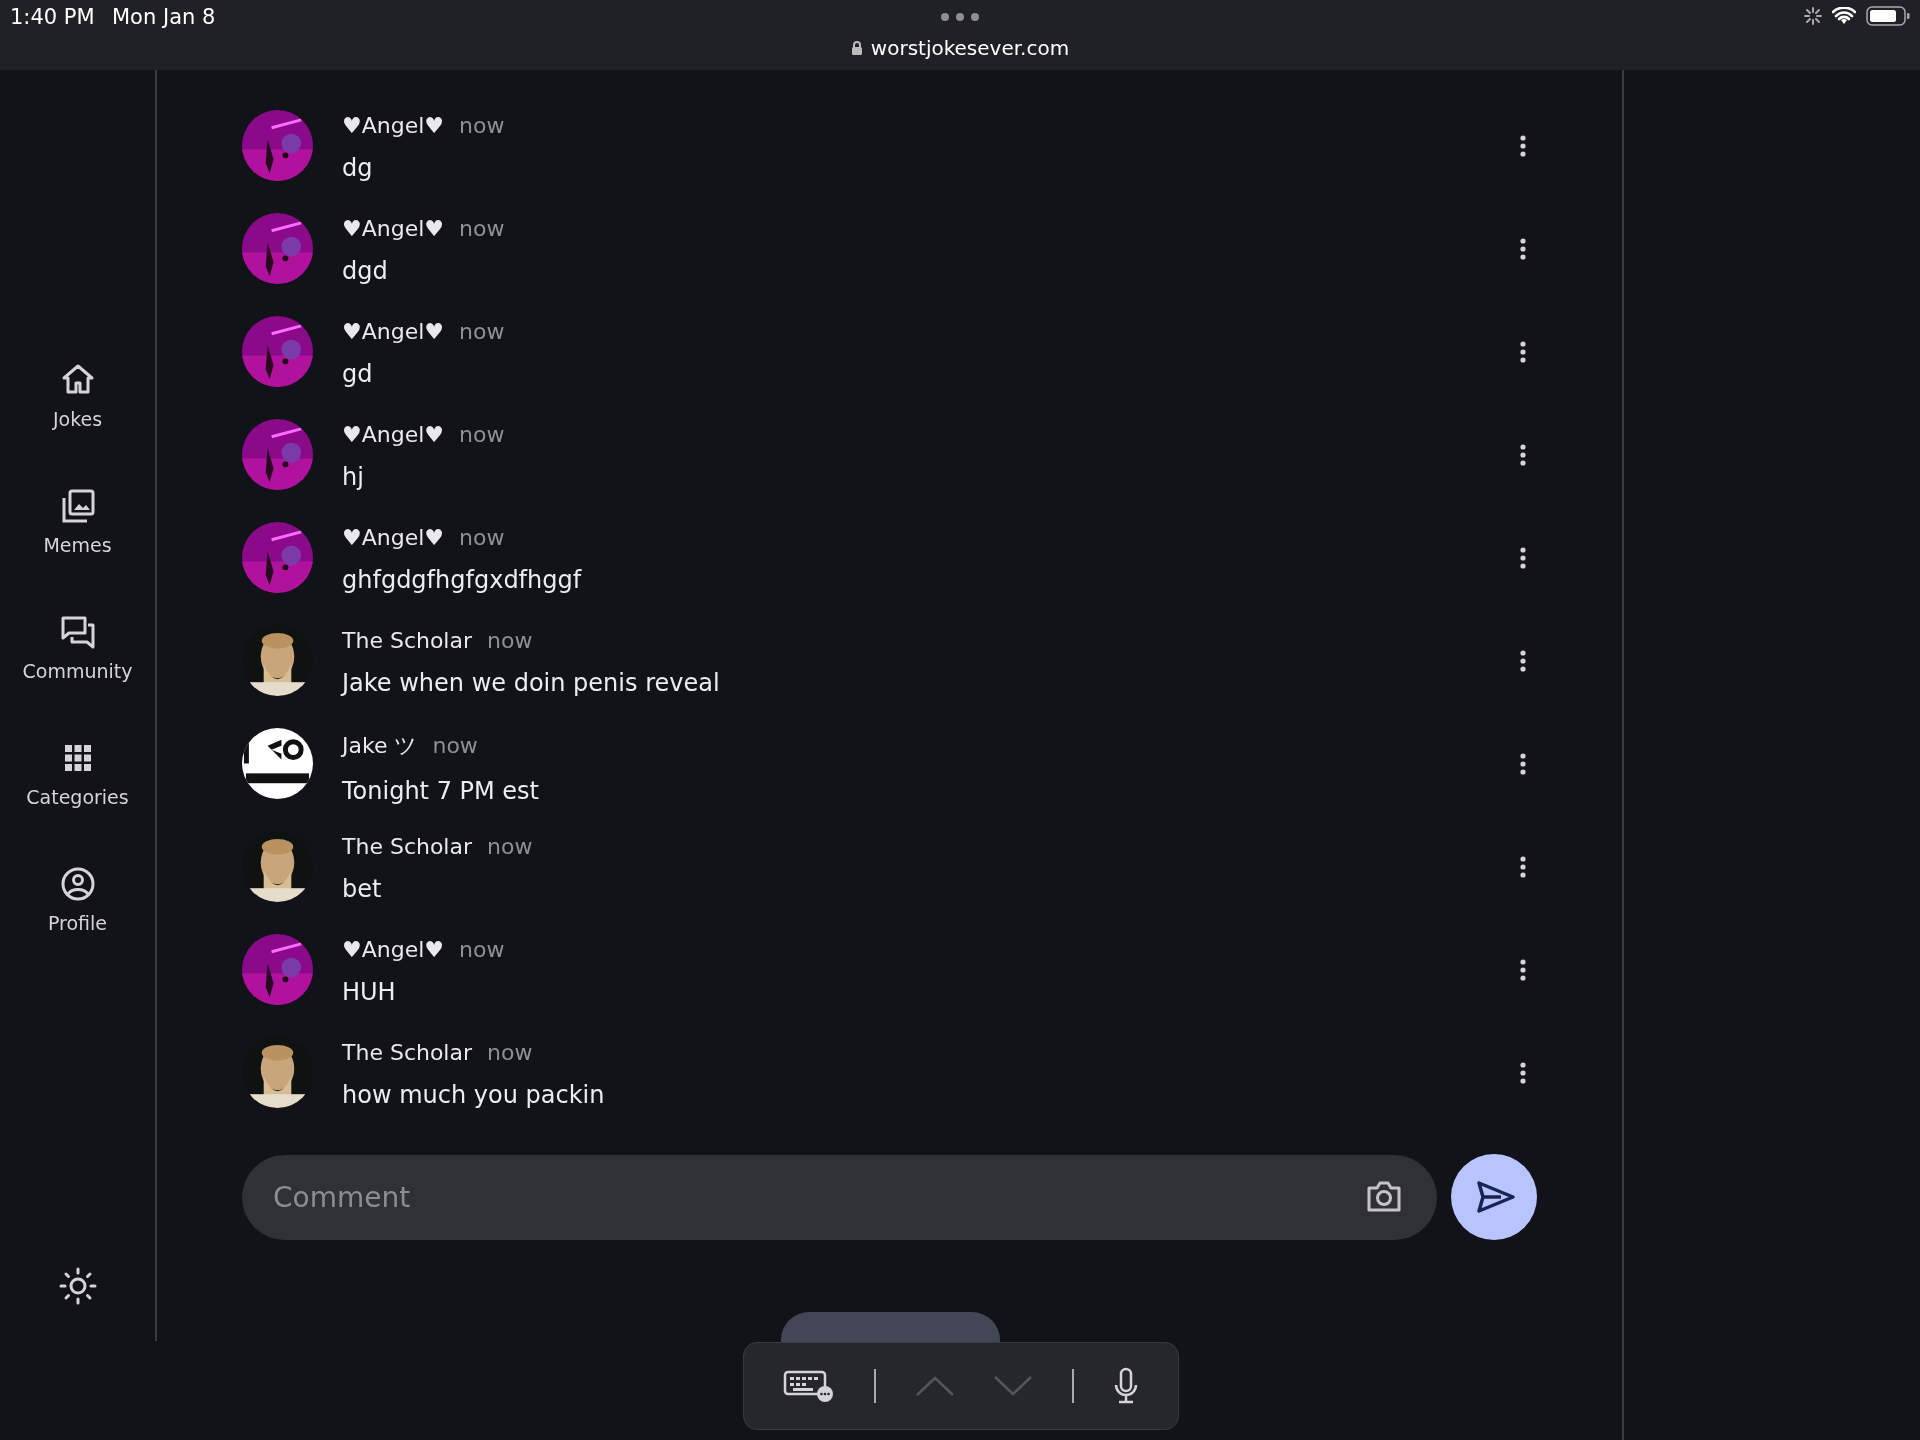 This screenshot has width=1920, height=1440. I want to click on send-icon, so click(1496, 1197).